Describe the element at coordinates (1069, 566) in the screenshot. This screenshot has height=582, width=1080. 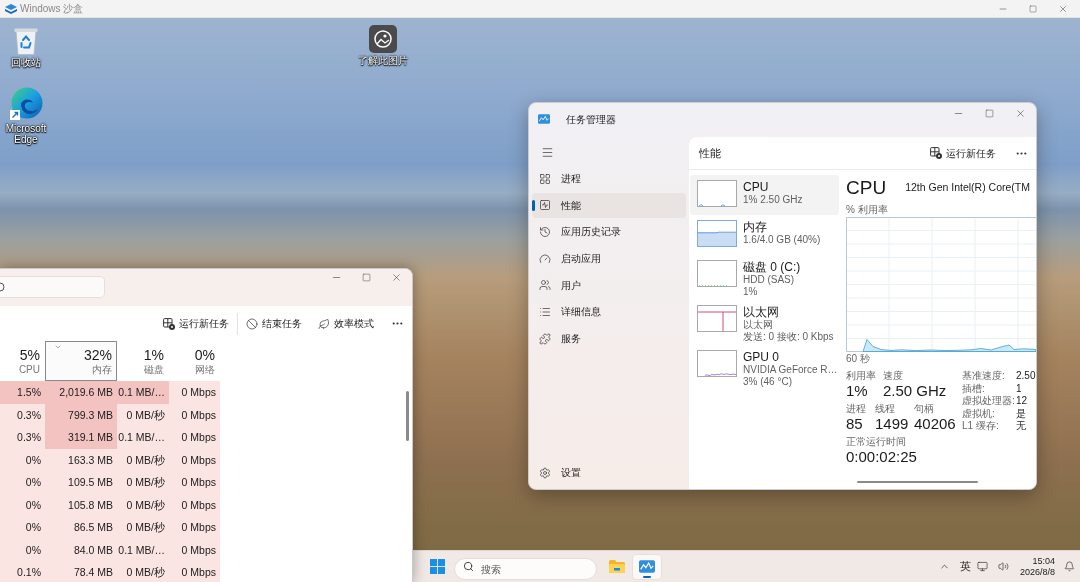
I see `bell-icon` at that location.